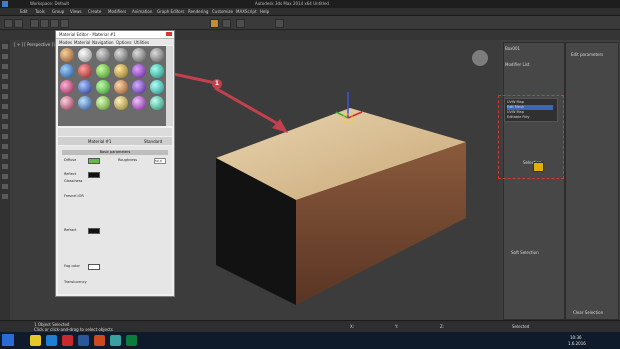  I want to click on mat-menu-utilities: Utilities, so click(141, 42).